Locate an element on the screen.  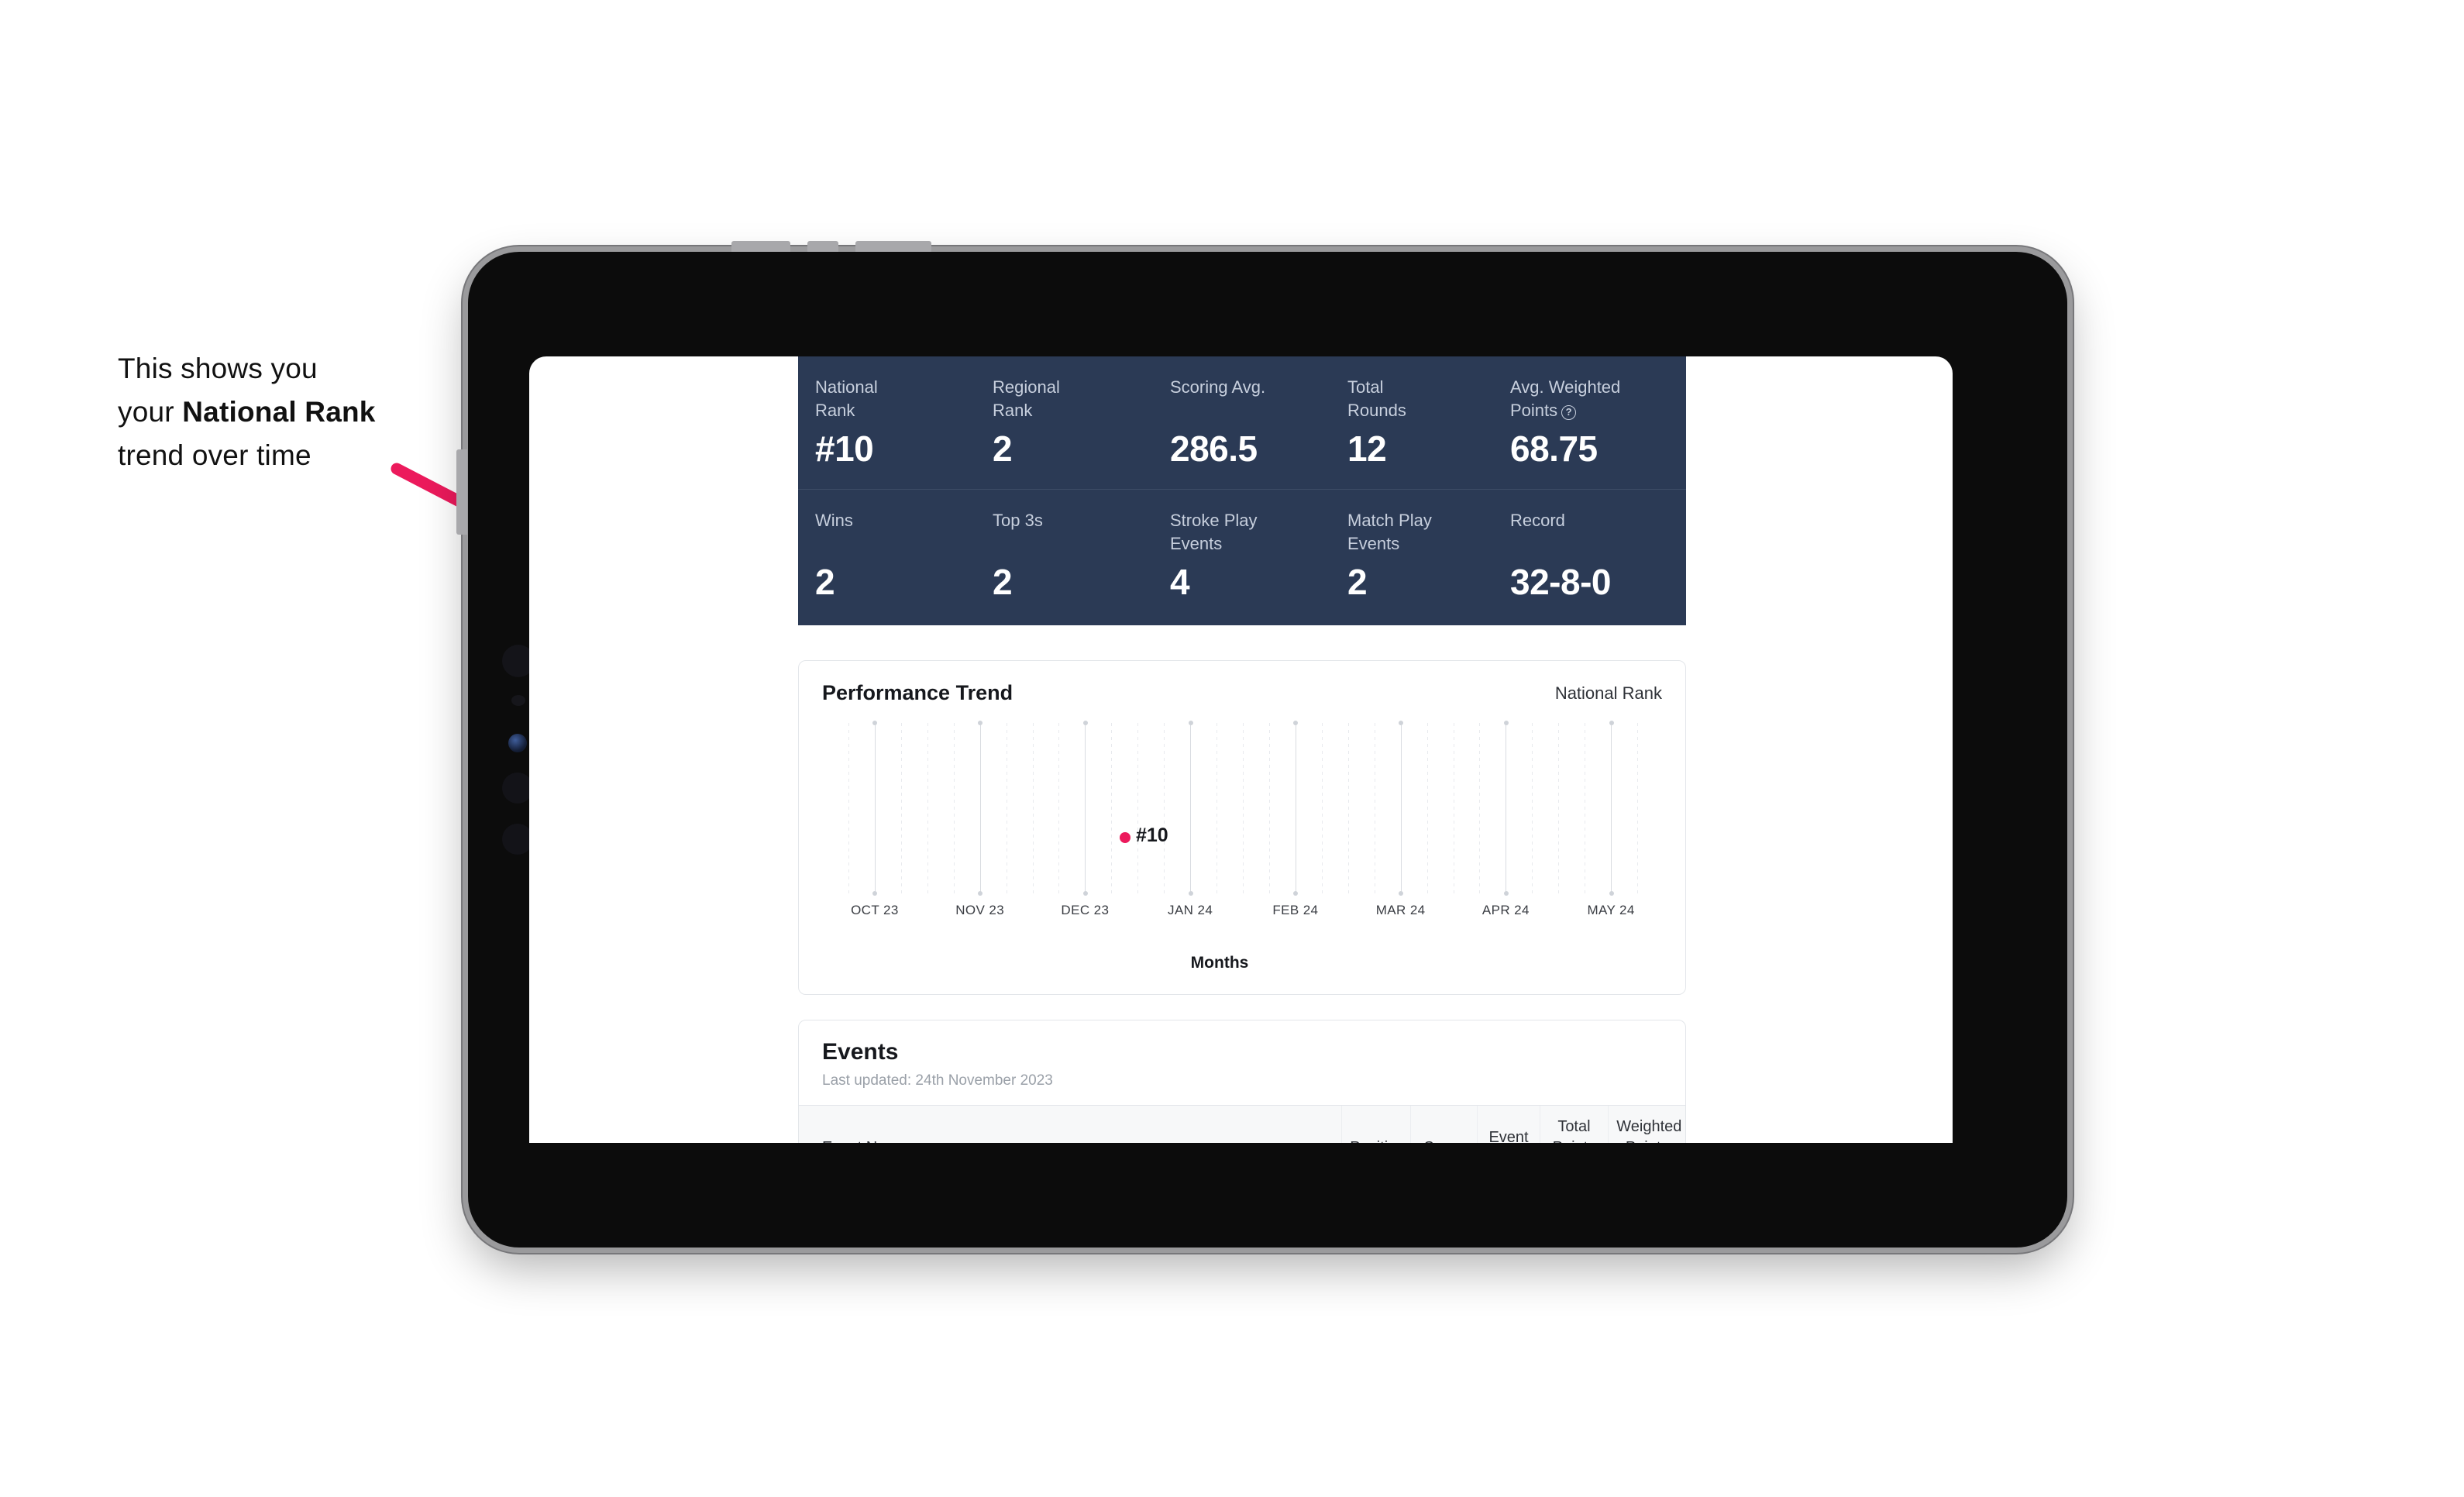
stat-total-rounds: Total Rounds 12 is located at coordinates (1411, 422).